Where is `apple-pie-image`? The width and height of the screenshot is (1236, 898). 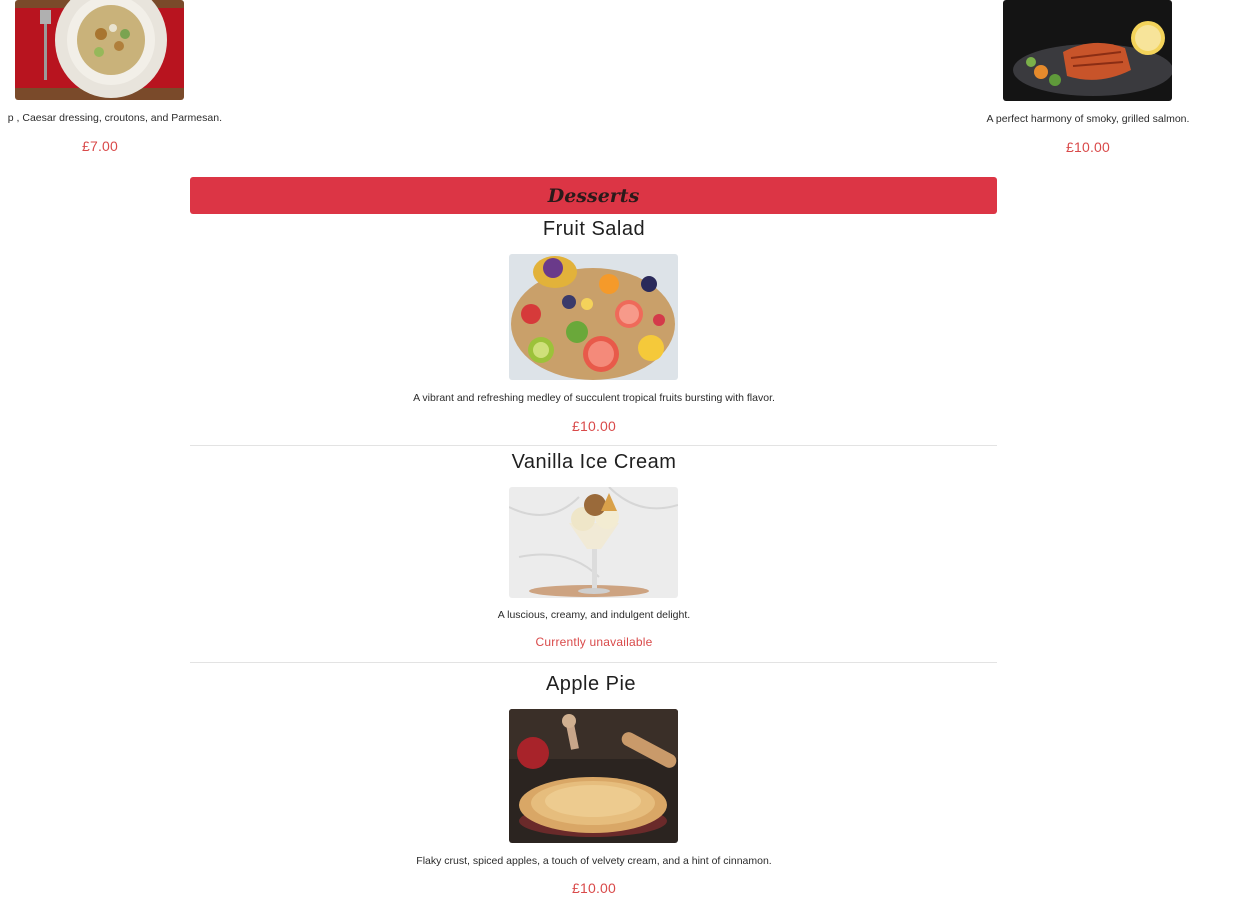 apple-pie-image is located at coordinates (593, 776).